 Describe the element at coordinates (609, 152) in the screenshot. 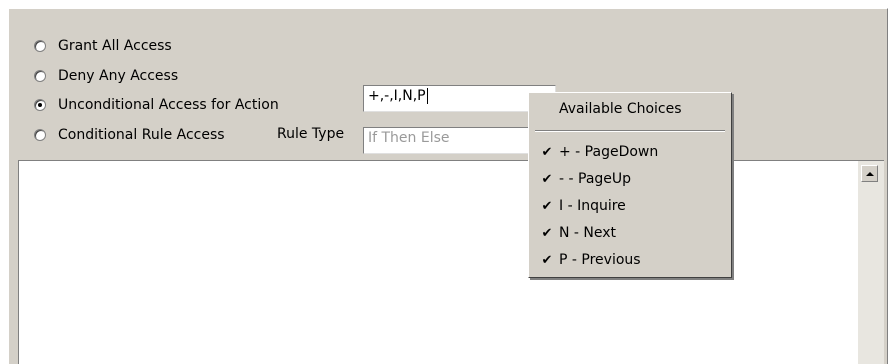

I see `choice-item-label: + - PageDown` at that location.